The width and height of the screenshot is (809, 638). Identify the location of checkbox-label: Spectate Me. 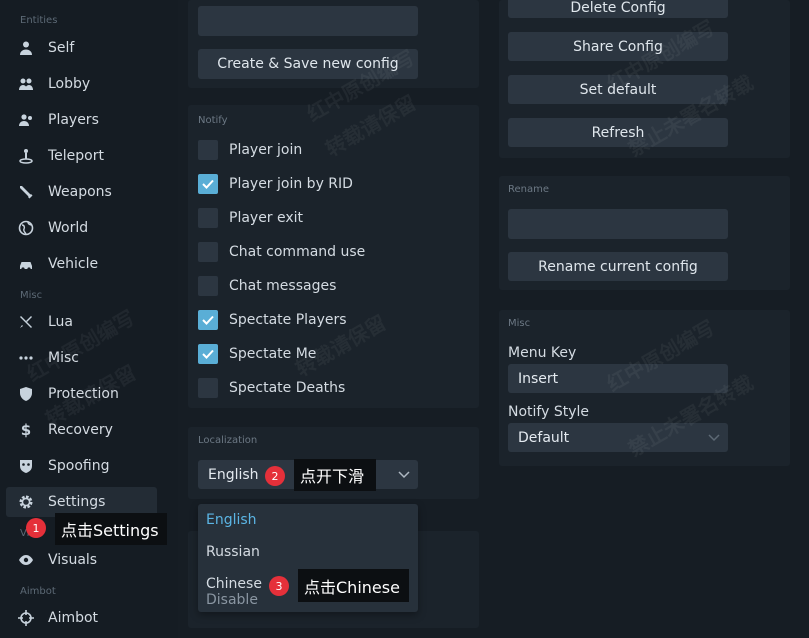
(273, 354).